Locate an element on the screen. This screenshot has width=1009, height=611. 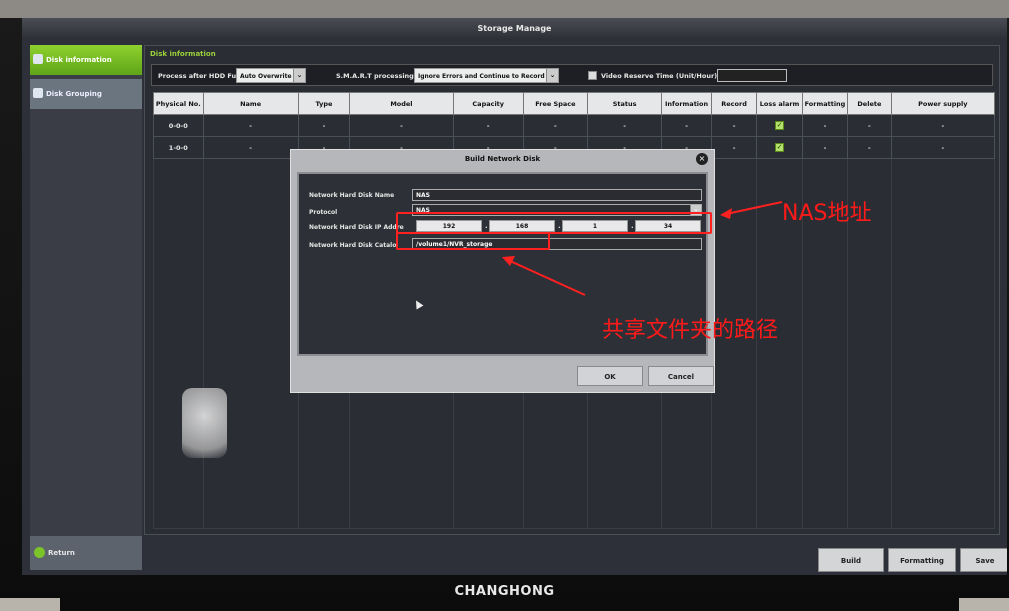
desk-right is located at coordinates (984, 604).